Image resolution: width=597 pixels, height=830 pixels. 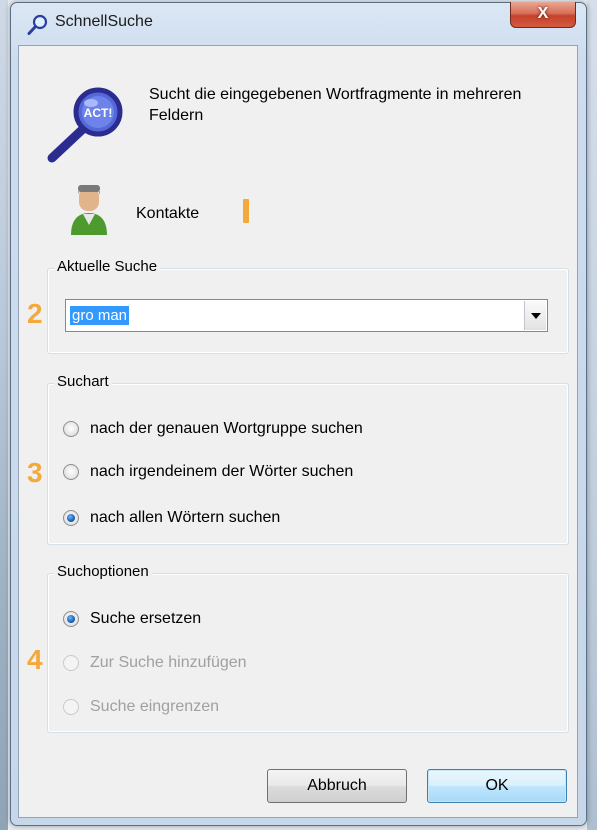 What do you see at coordinates (226, 429) in the screenshot?
I see `radio-label: nach der genauen Wortgruppe suchen` at bounding box center [226, 429].